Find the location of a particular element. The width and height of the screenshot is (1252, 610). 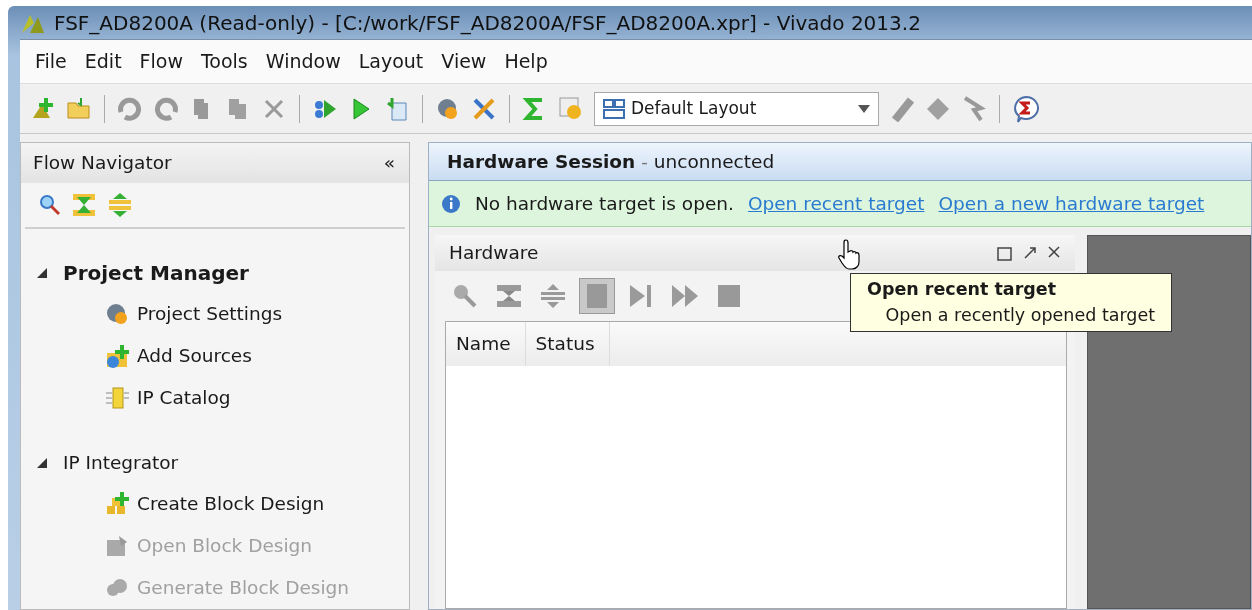

link: Open a new hardware target is located at coordinates (1071, 203).